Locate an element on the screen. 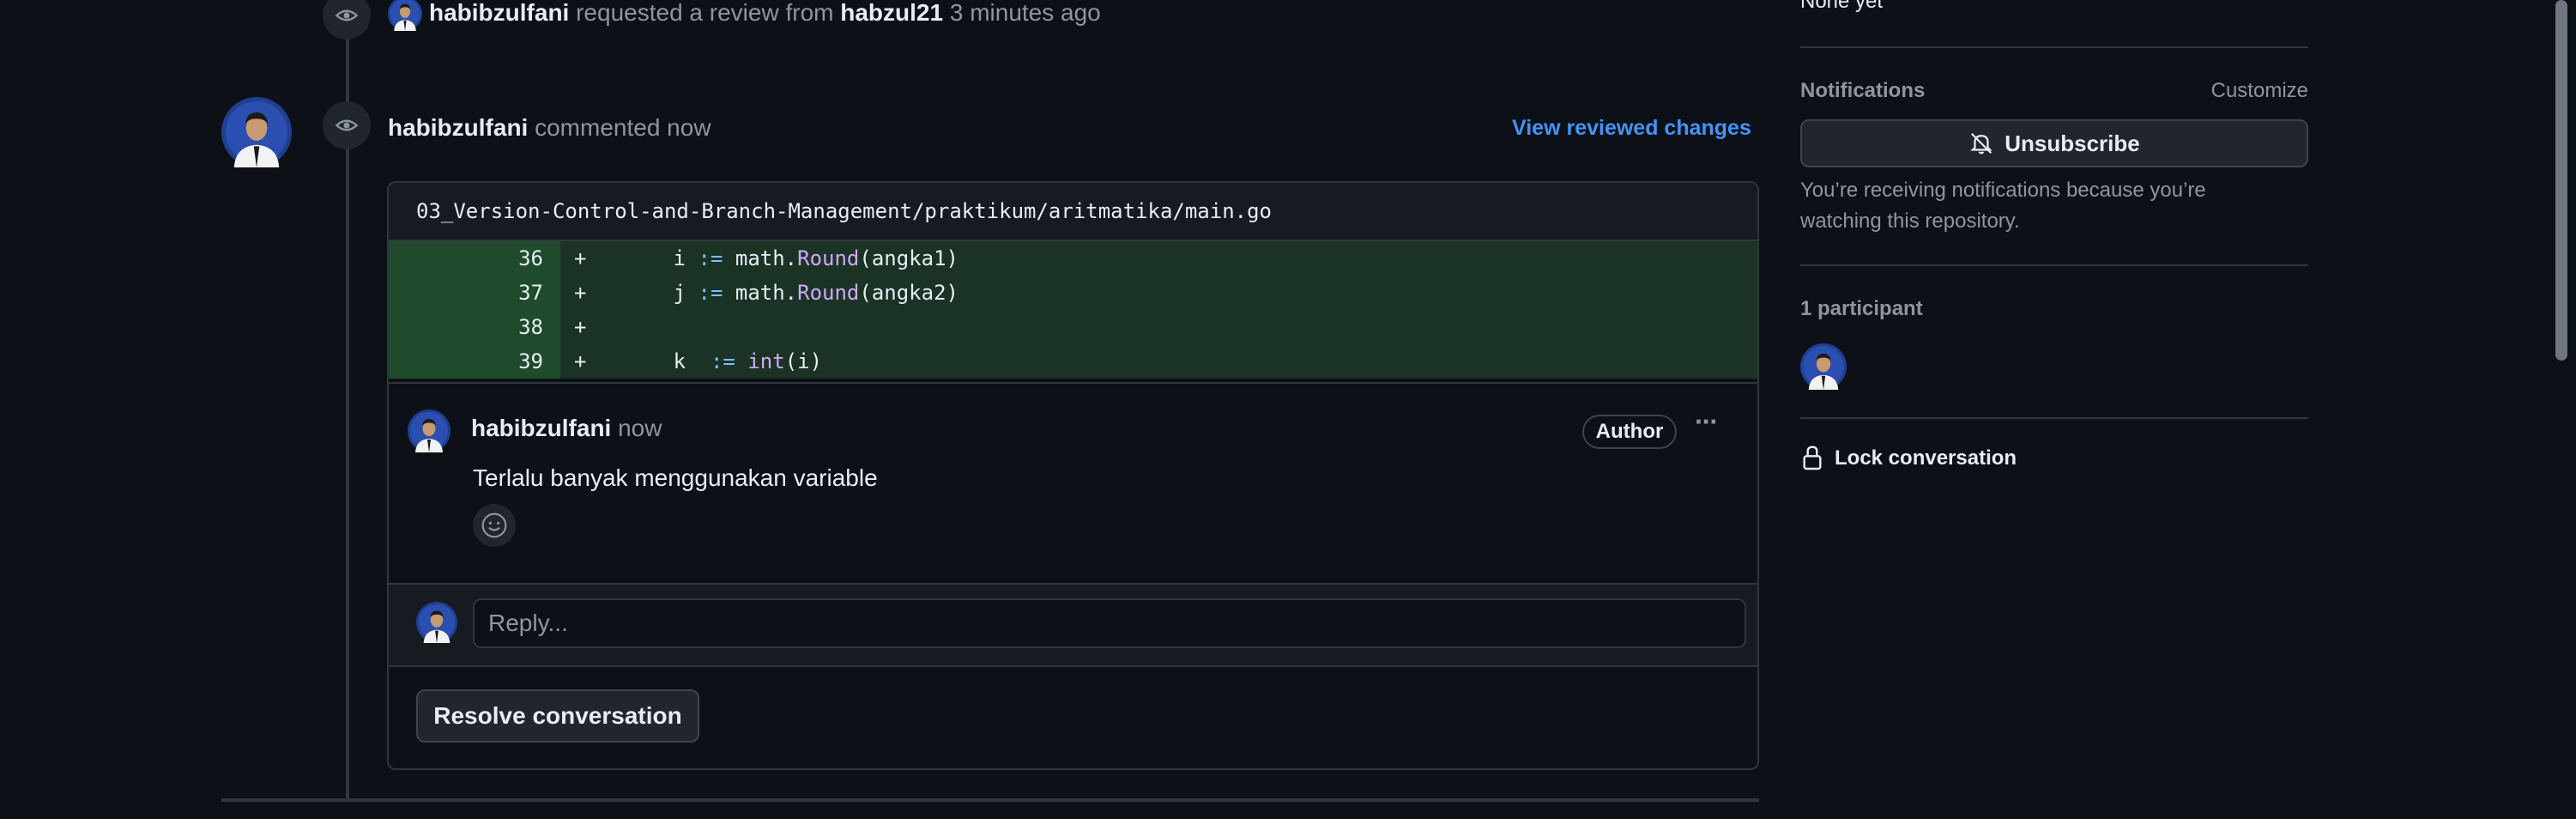 The height and width of the screenshot is (819, 2576). unsubscribe-button: Unsubscribe is located at coordinates (2054, 143).